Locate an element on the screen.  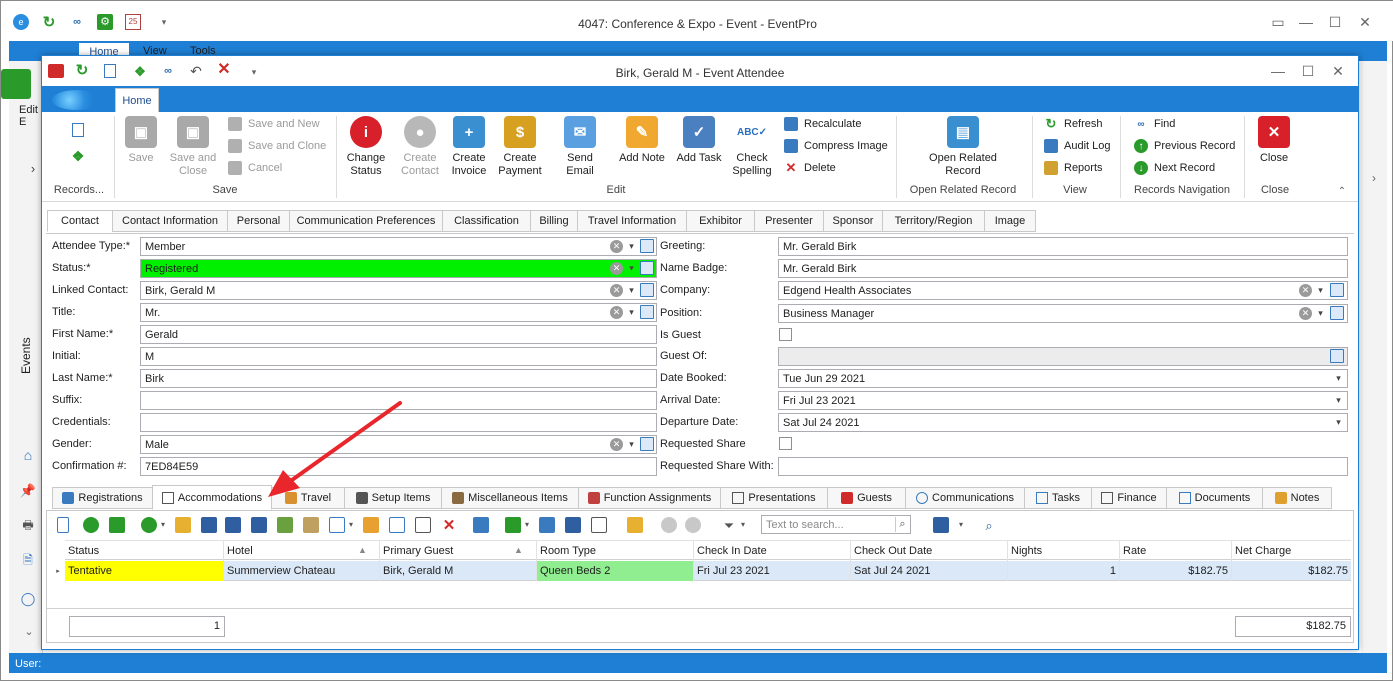
annotation-arrow is located at coordinates (335, 449).